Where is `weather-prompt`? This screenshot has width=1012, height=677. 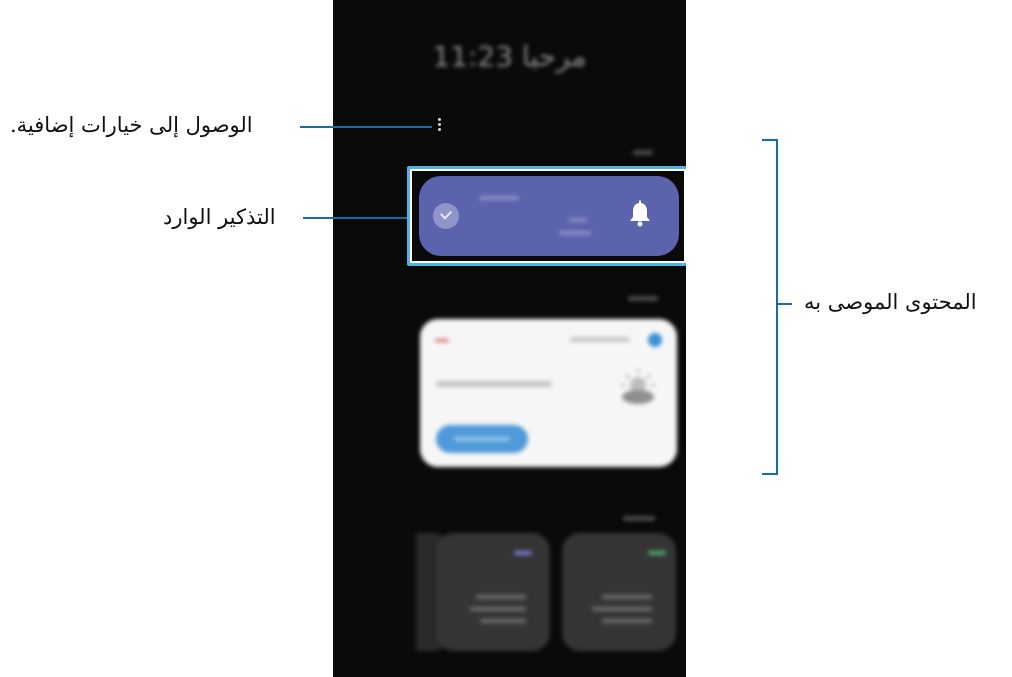 weather-prompt is located at coordinates (494, 384).